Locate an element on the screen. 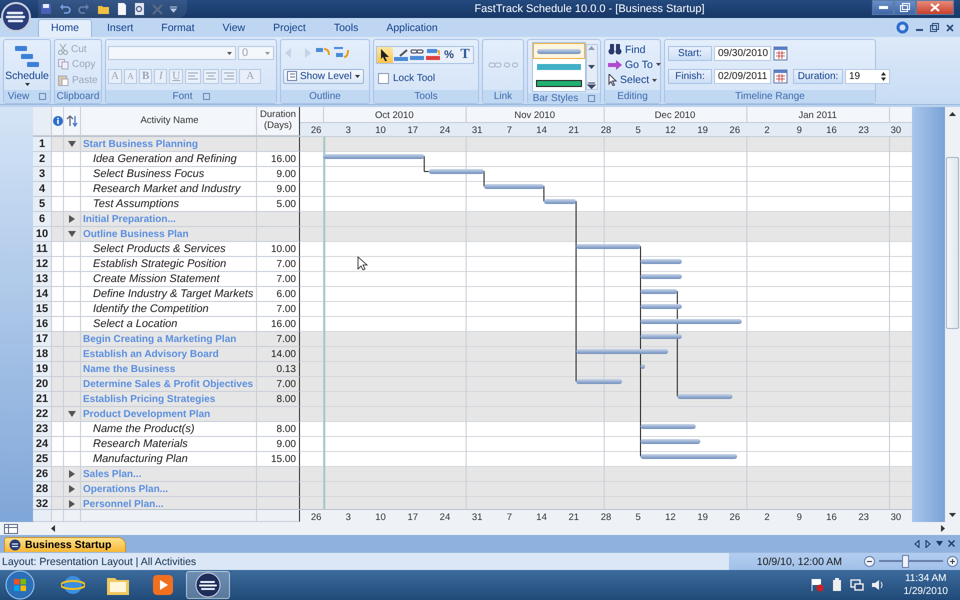  layout-icon is located at coordinates (11, 529).